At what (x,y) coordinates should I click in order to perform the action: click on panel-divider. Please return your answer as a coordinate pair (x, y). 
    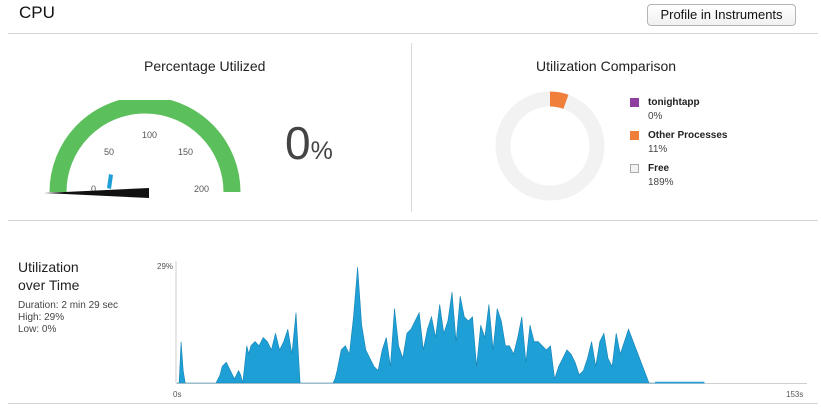
    Looking at the image, I should click on (411, 127).